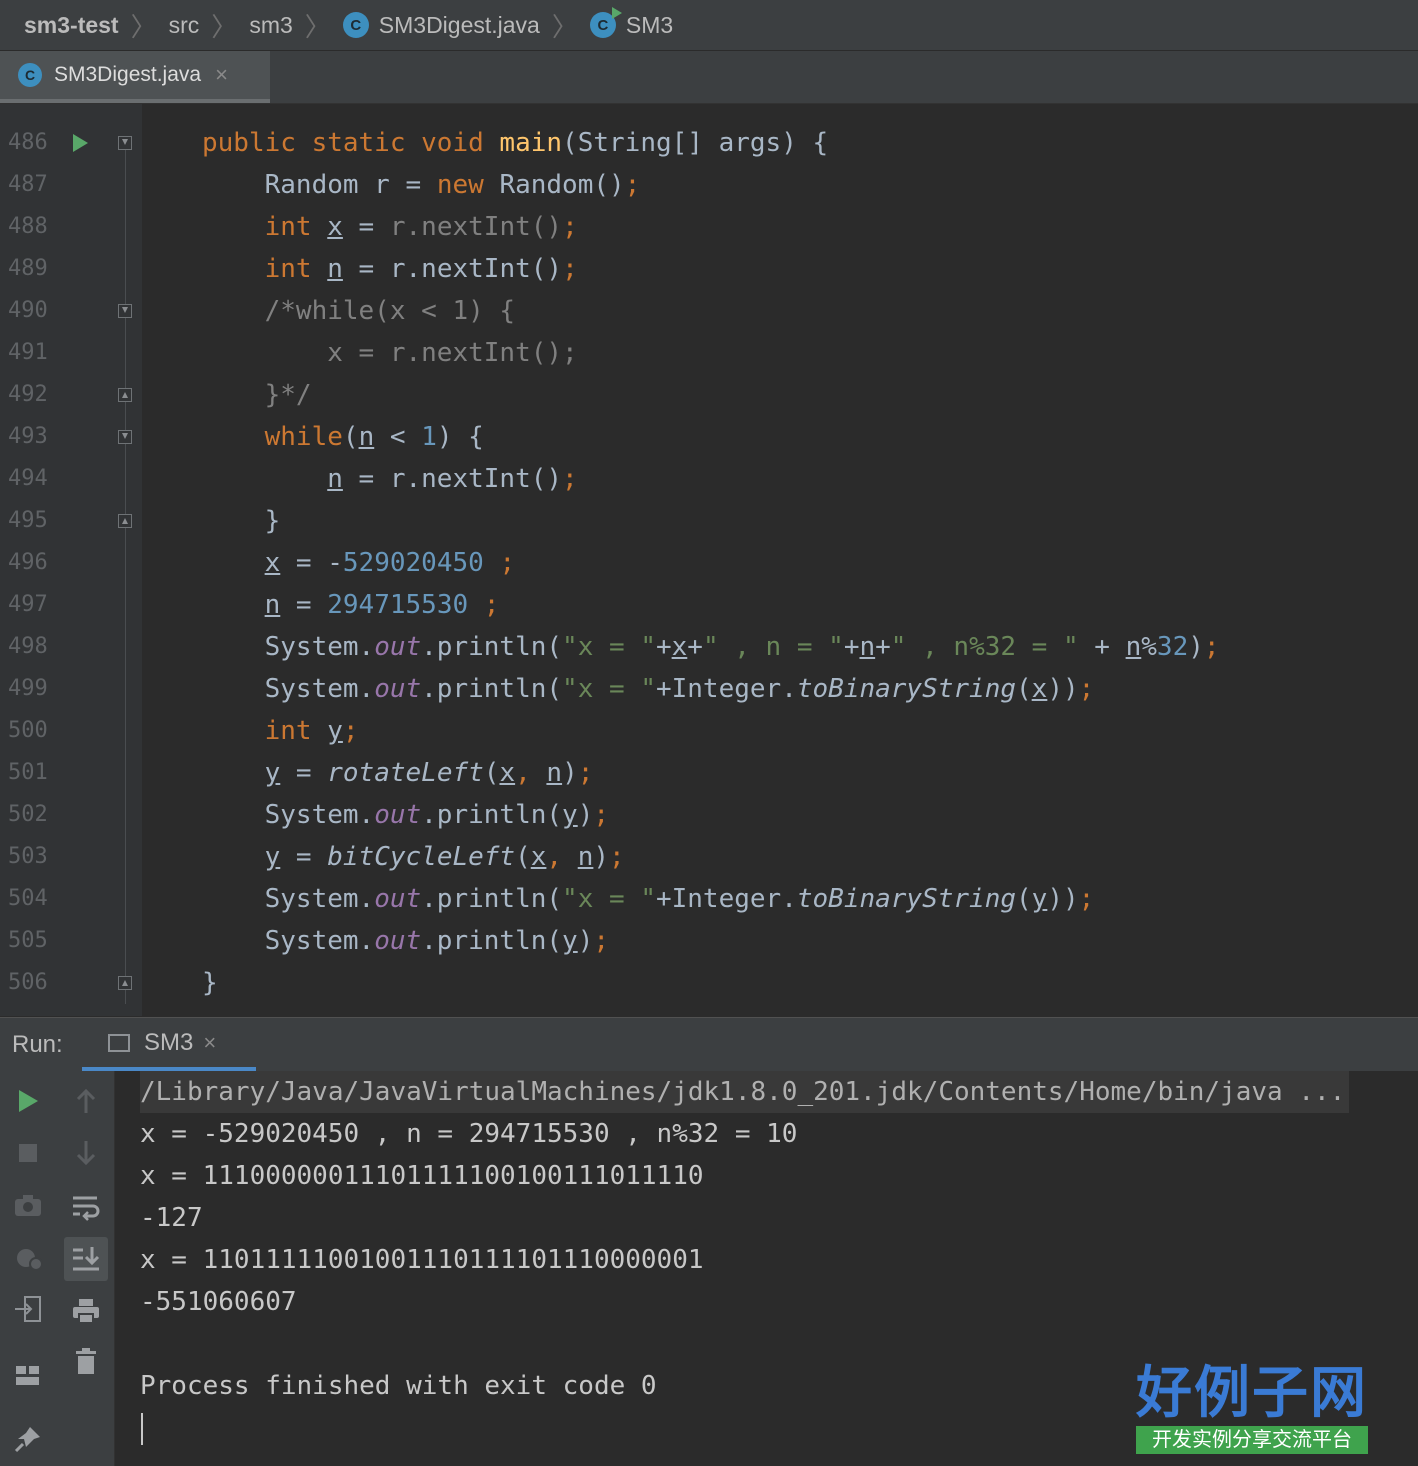  What do you see at coordinates (709, 185) in the screenshot?
I see `code-line-487: 487 Random r = new Random();` at bounding box center [709, 185].